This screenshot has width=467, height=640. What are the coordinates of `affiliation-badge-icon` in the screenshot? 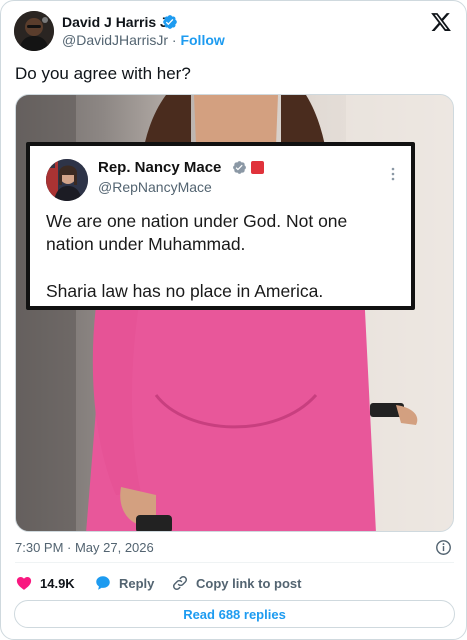 It's located at (257, 167).